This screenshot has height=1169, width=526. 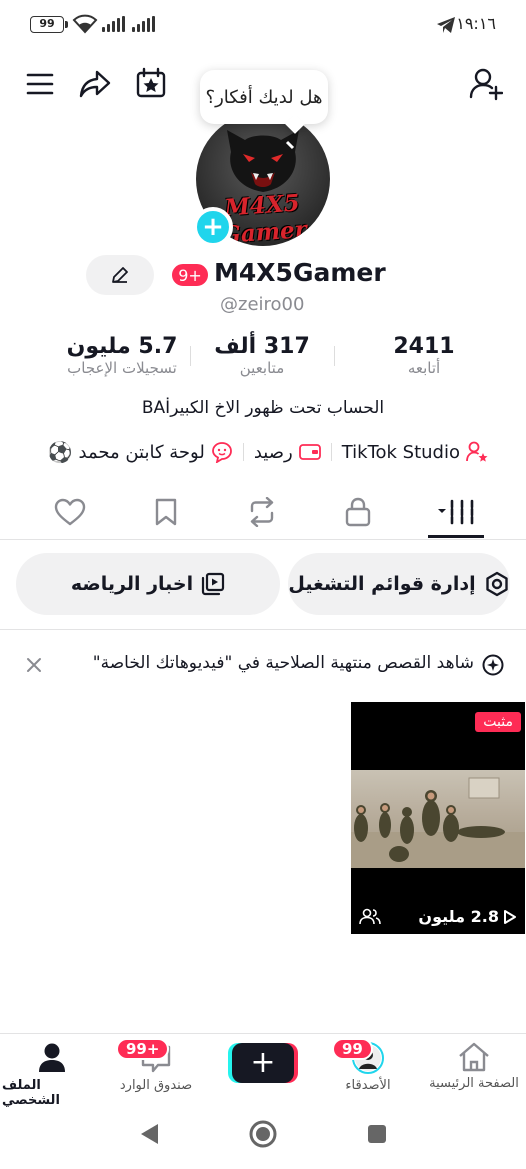 What do you see at coordinates (262, 368) in the screenshot?
I see `followers-label: متابعين` at bounding box center [262, 368].